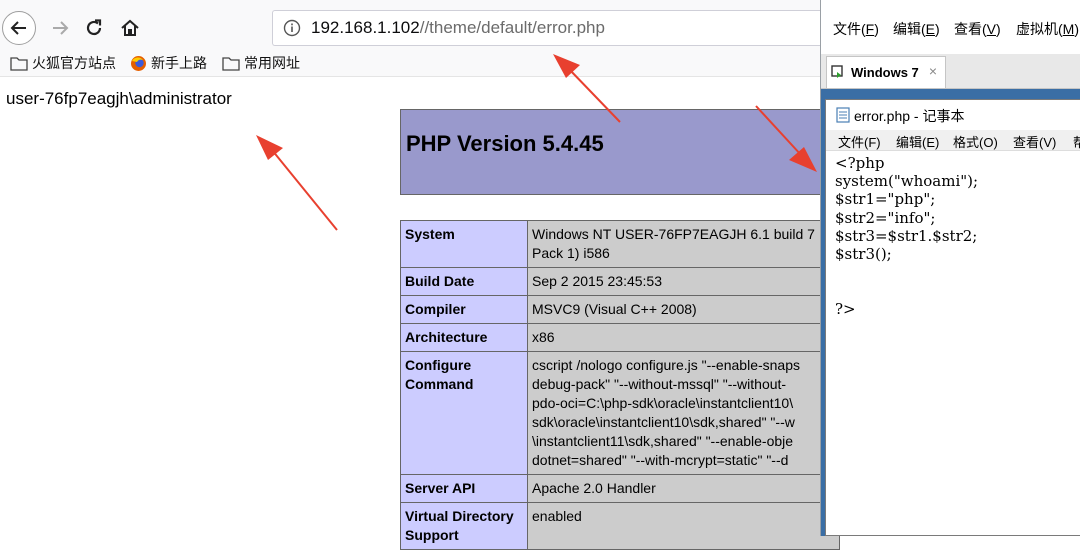  Describe the element at coordinates (438, 365) in the screenshot. I see `key-line: Configure` at that location.